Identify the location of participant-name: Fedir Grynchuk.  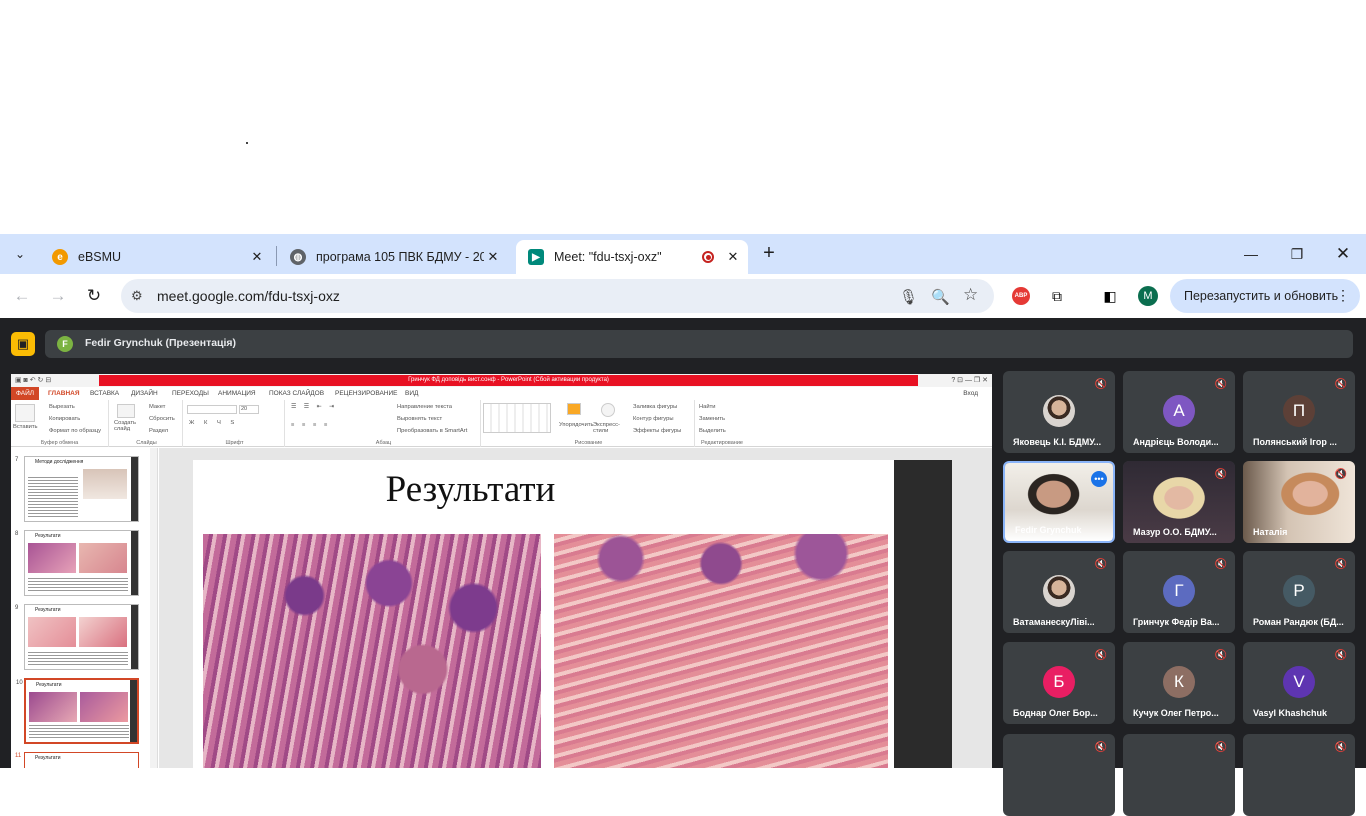
(1048, 530).